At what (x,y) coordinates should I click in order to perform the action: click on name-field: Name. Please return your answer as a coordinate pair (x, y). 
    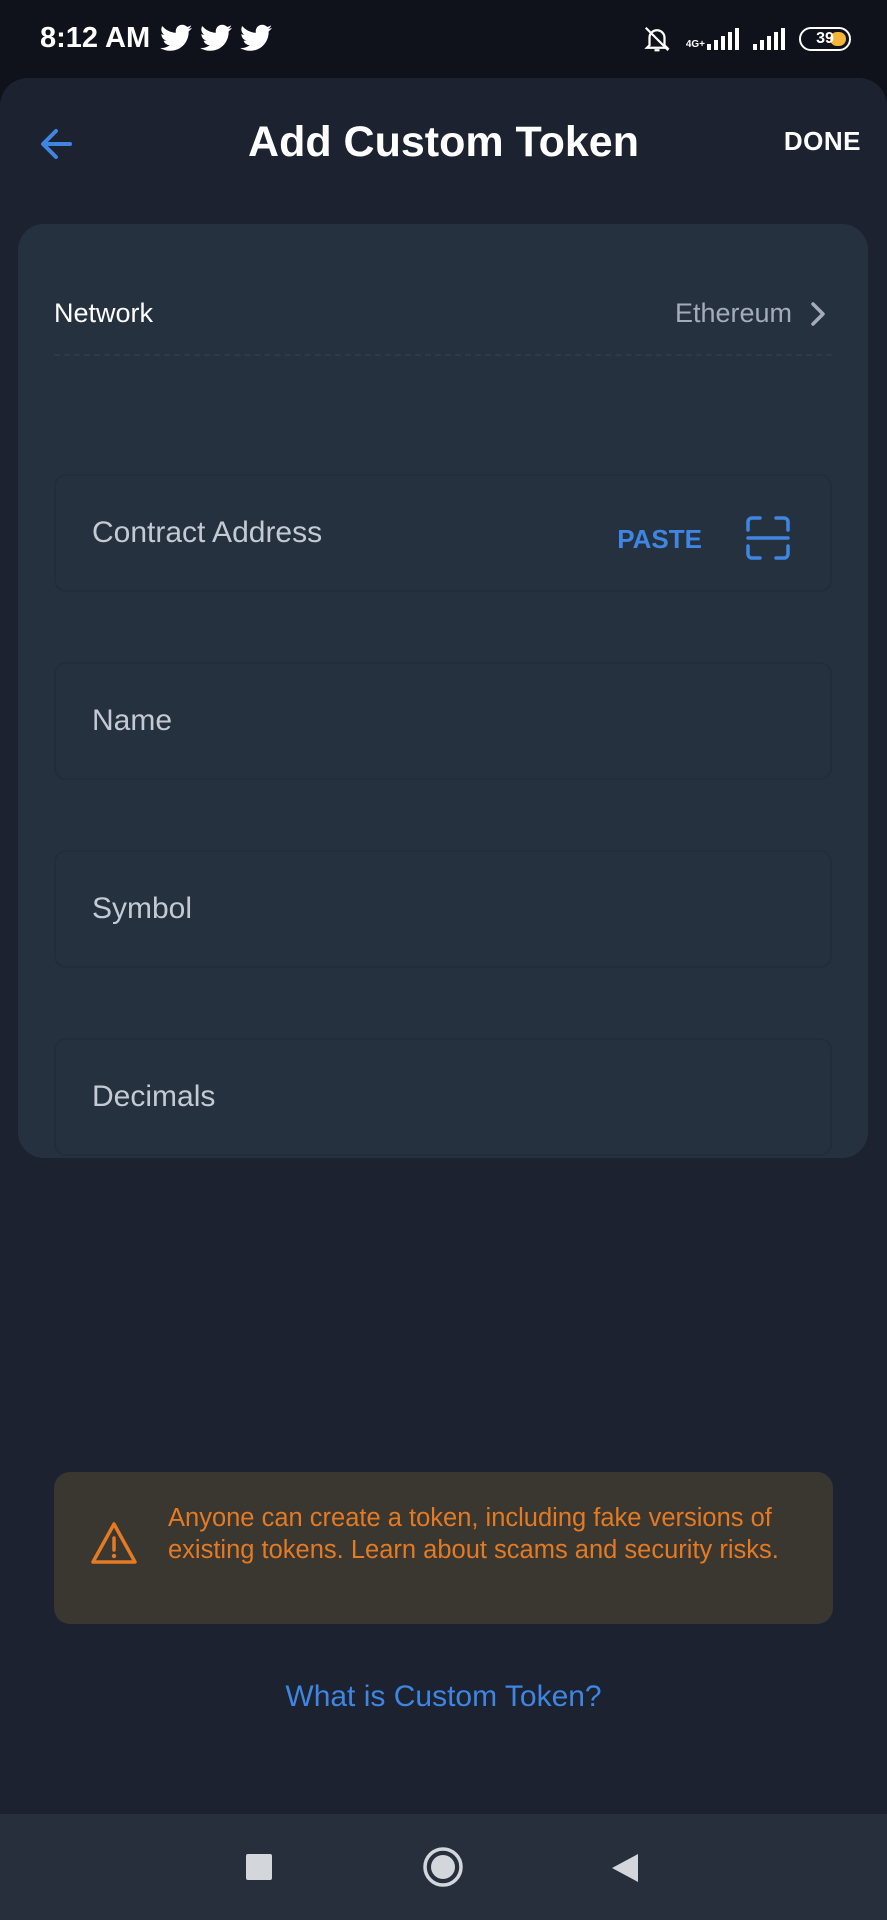
    Looking at the image, I should click on (443, 721).